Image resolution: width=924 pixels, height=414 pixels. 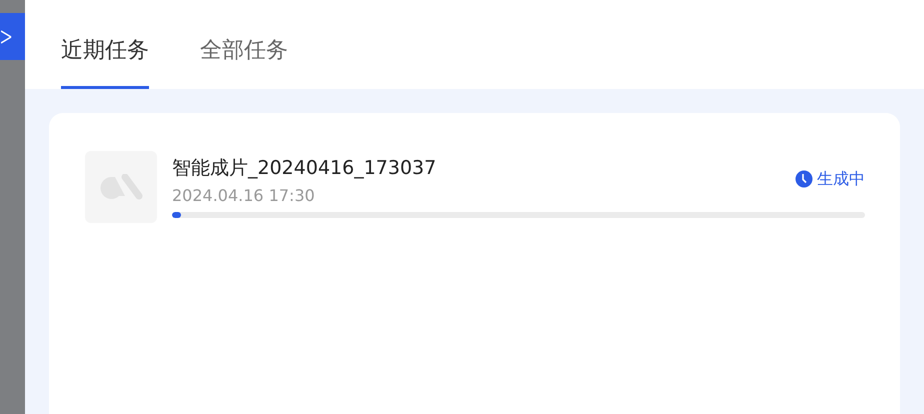 What do you see at coordinates (244, 196) in the screenshot?
I see `task-time: 2024.04.16 17:30` at bounding box center [244, 196].